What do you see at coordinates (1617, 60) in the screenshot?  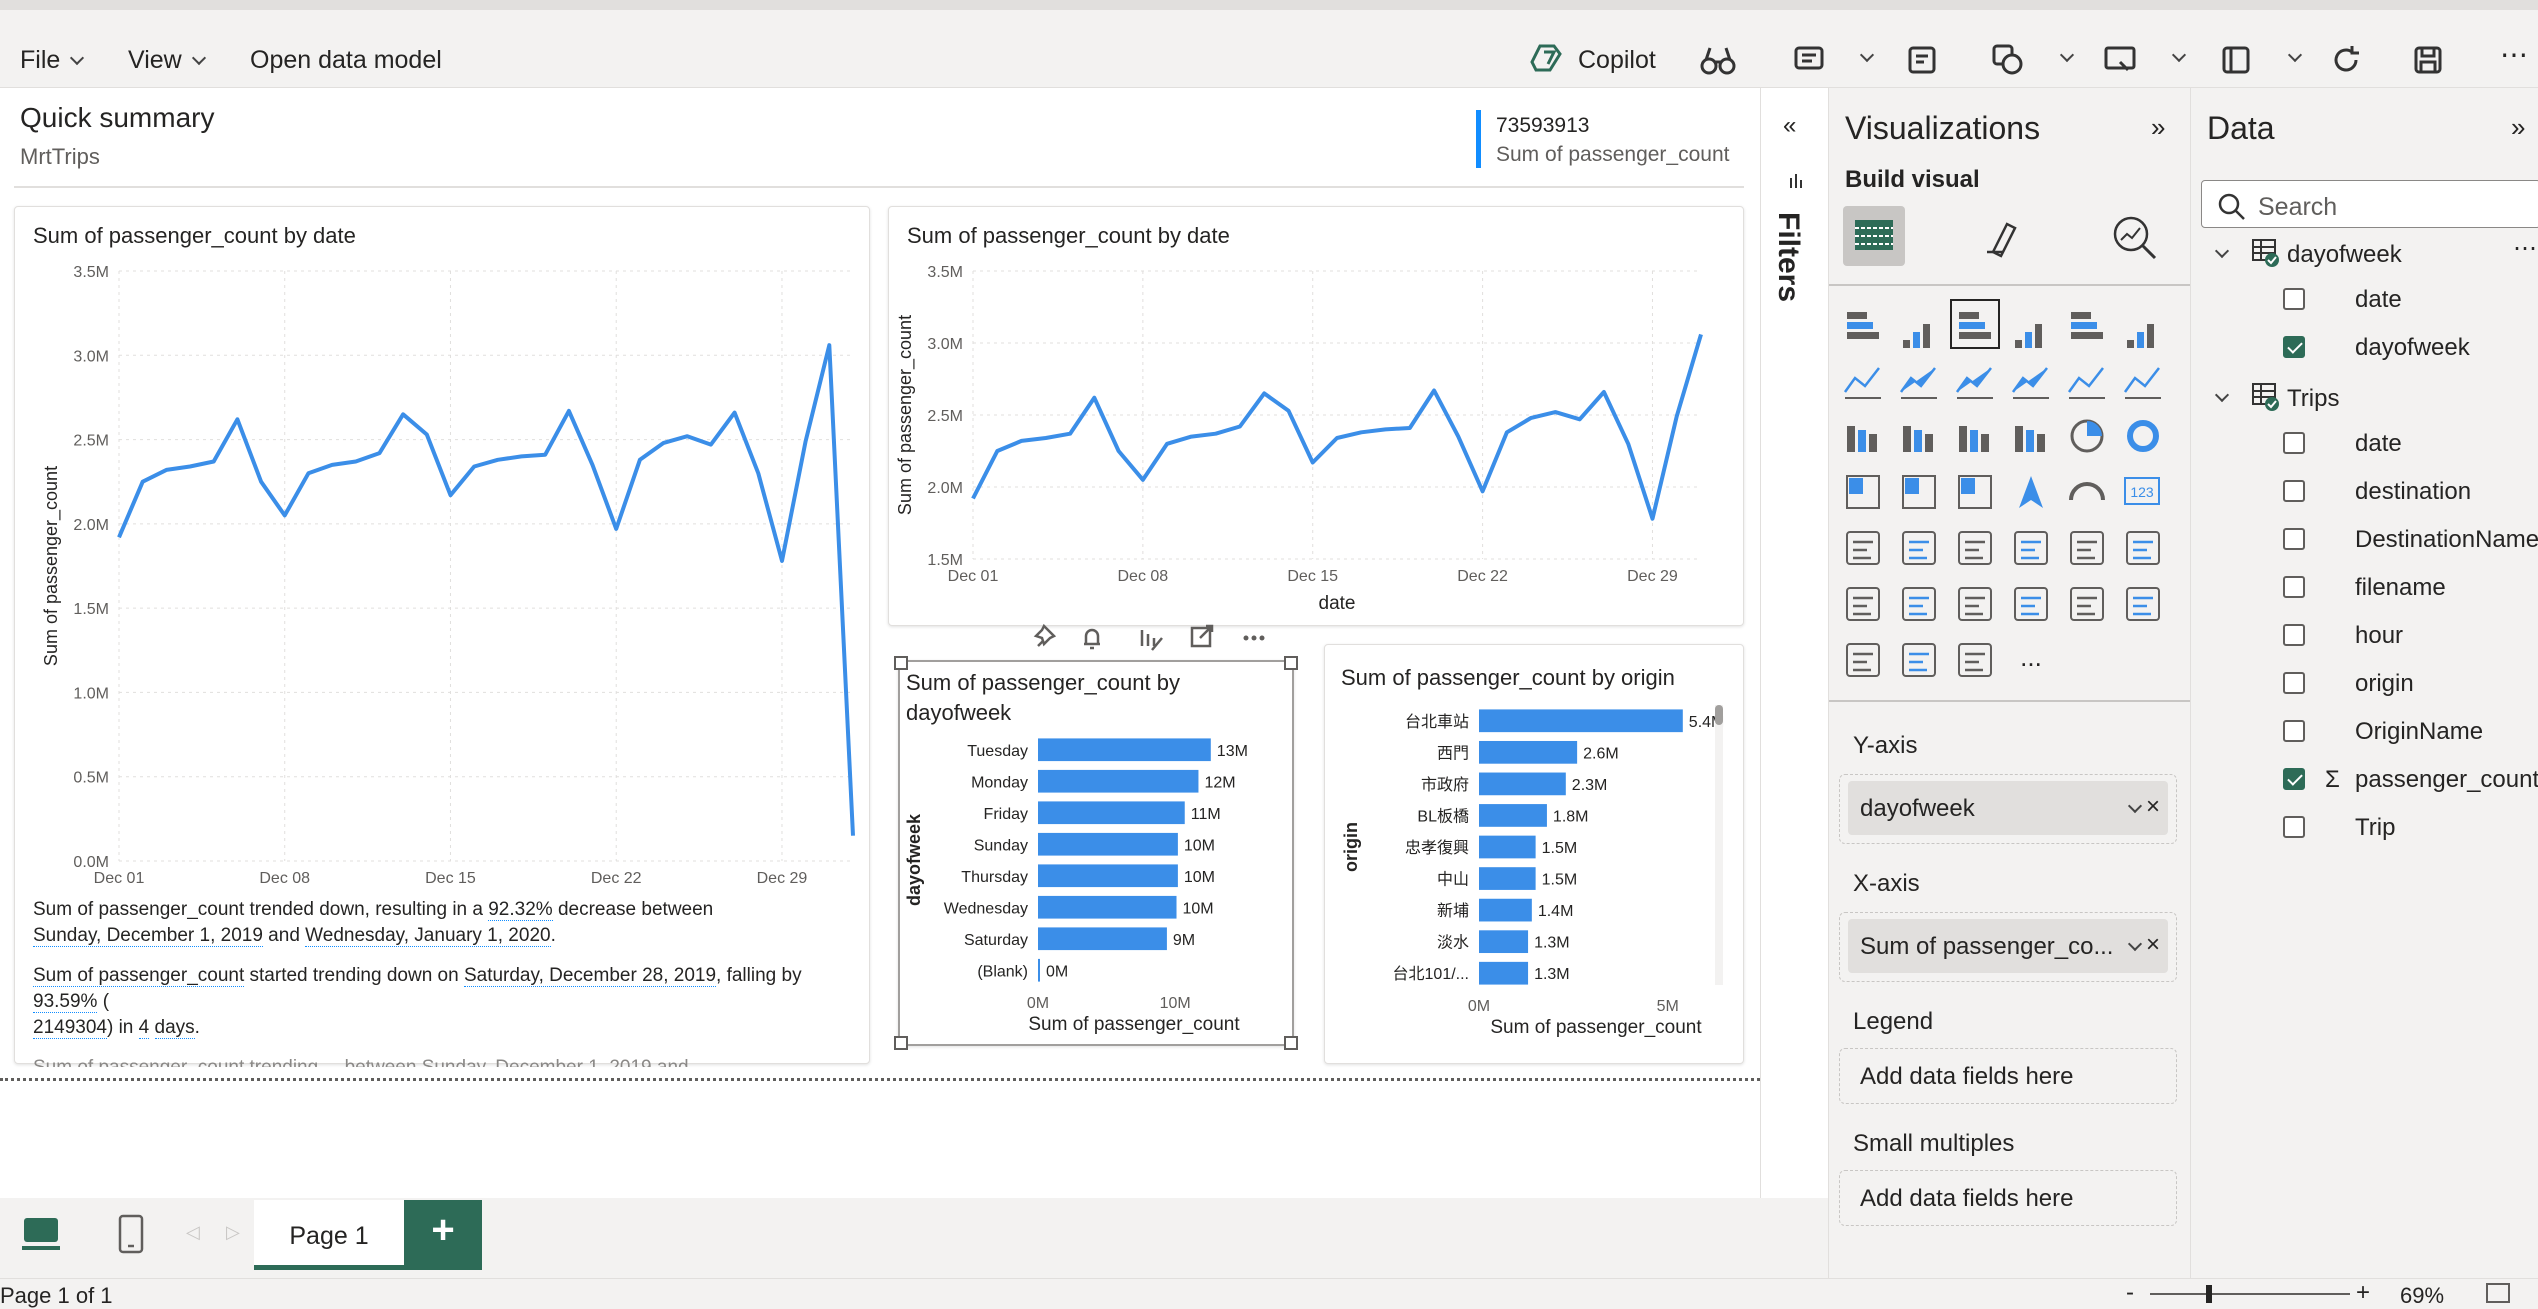 I see `copilot-button: Copilot` at bounding box center [1617, 60].